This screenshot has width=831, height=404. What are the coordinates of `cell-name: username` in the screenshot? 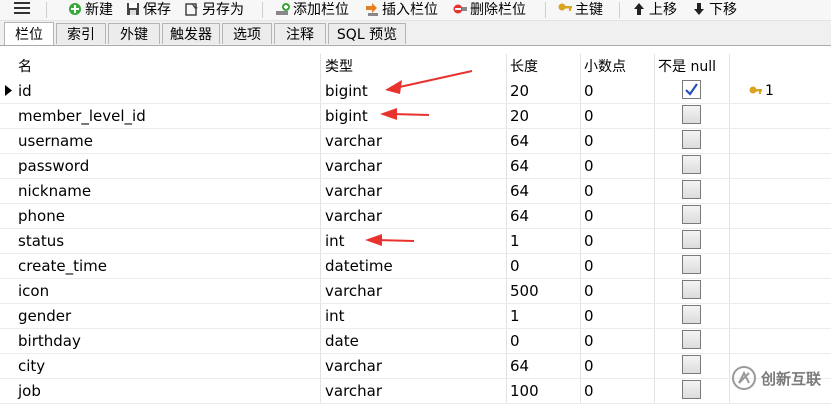 It's located at (55, 140).